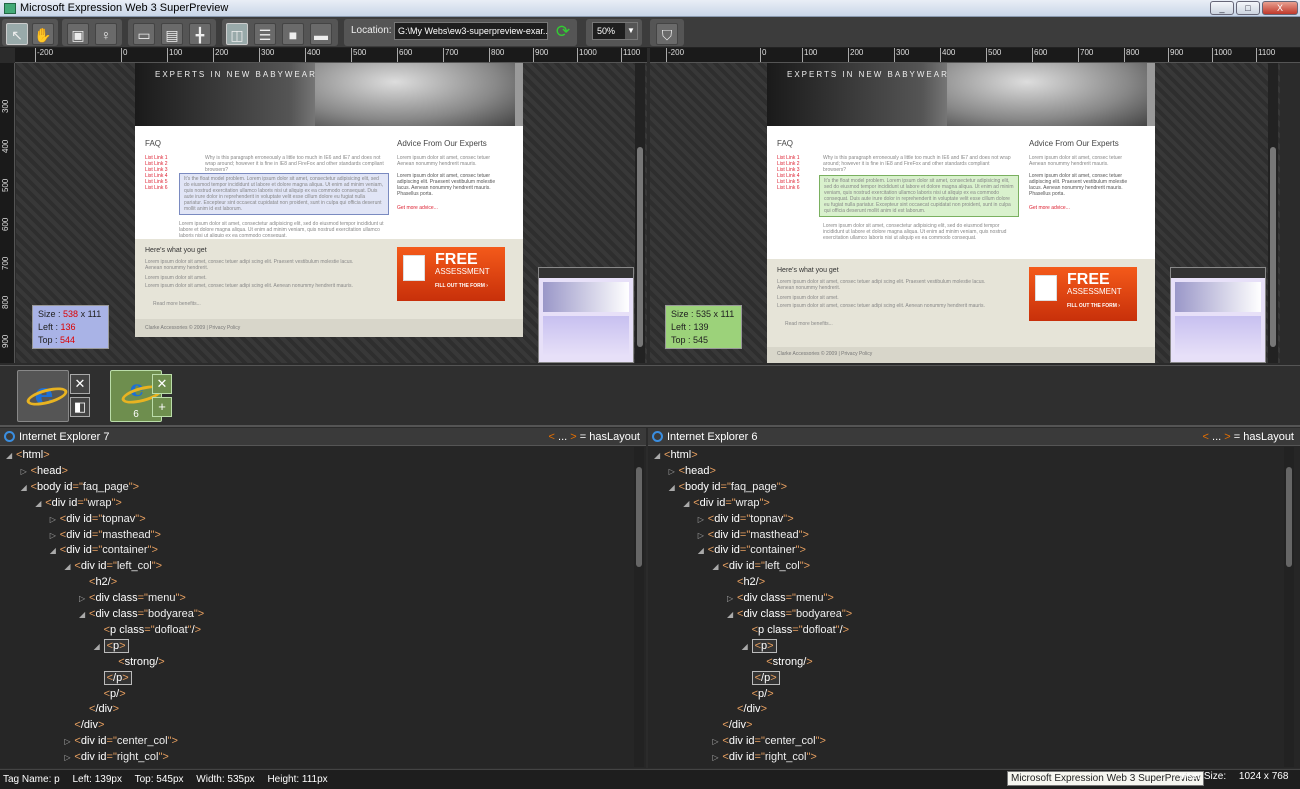 The height and width of the screenshot is (789, 1300). Describe the element at coordinates (728, 487) in the screenshot. I see `dom-node: ◢ <body id="faq_page">` at that location.